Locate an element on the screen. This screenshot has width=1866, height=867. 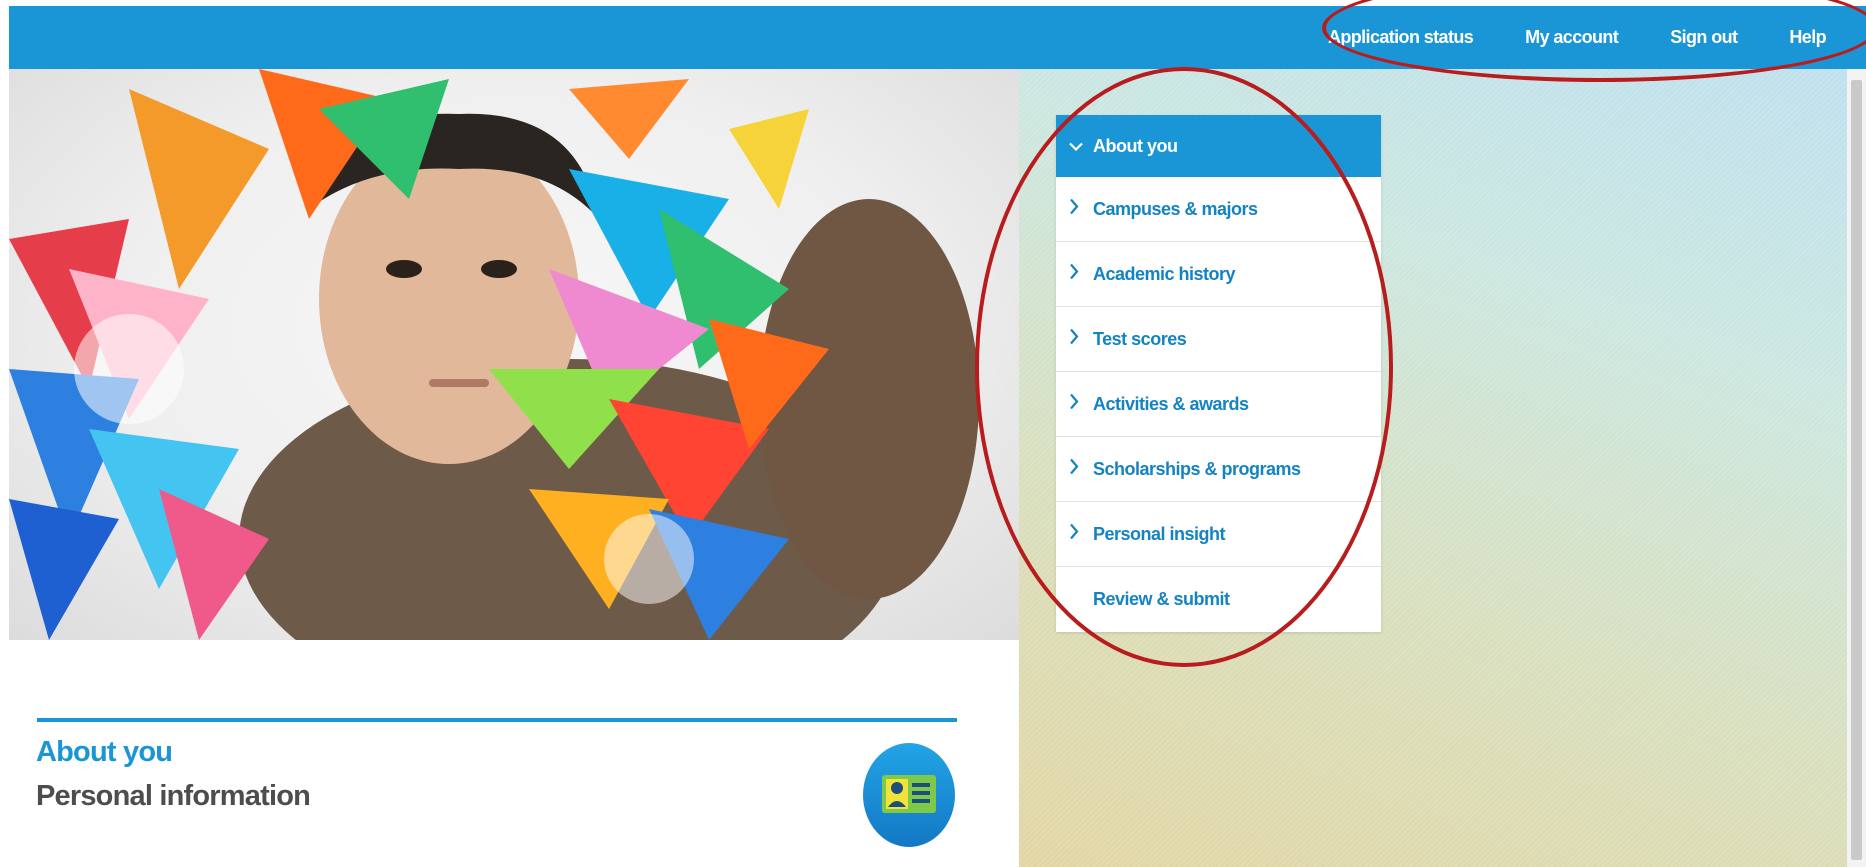
menu-item-academic-history: Academic history is located at coordinates (1218, 274).